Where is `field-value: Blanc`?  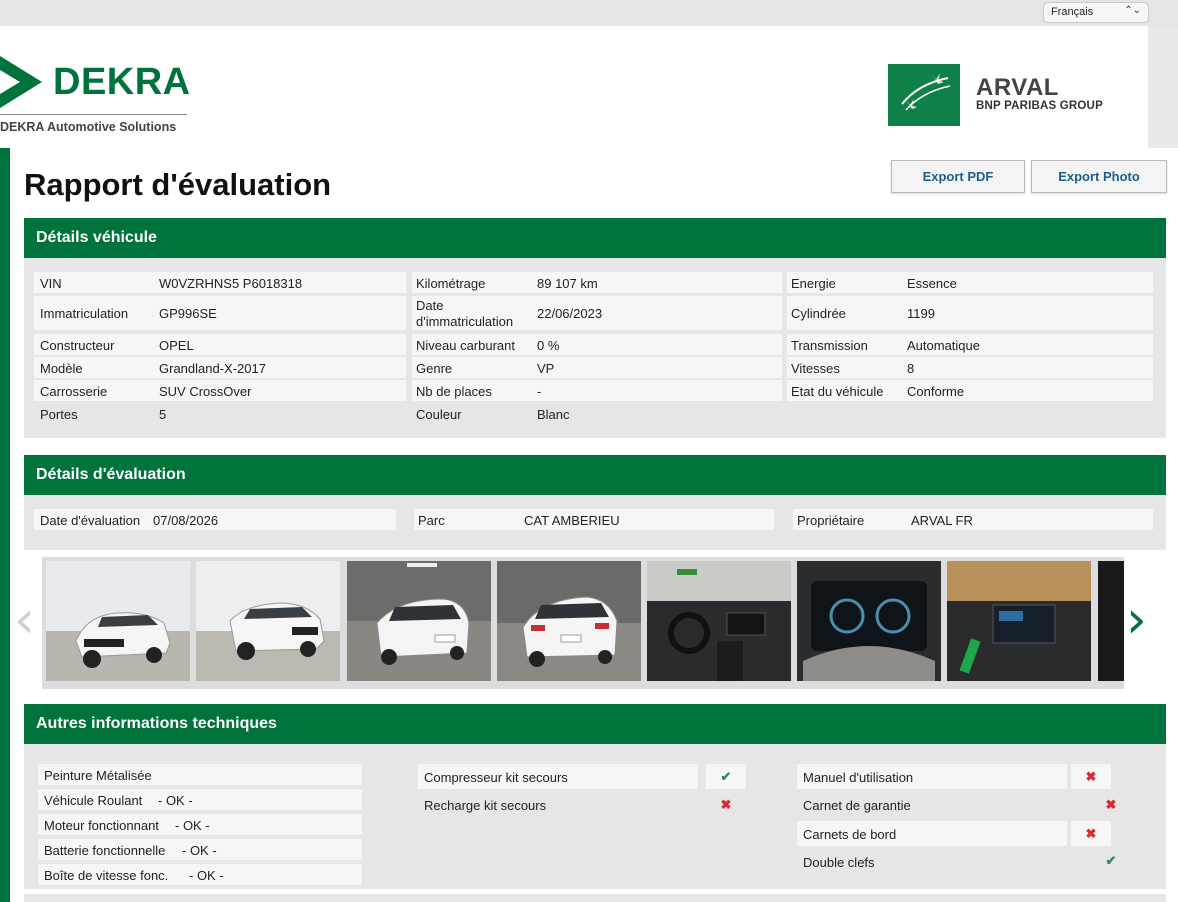 field-value: Blanc is located at coordinates (553, 414).